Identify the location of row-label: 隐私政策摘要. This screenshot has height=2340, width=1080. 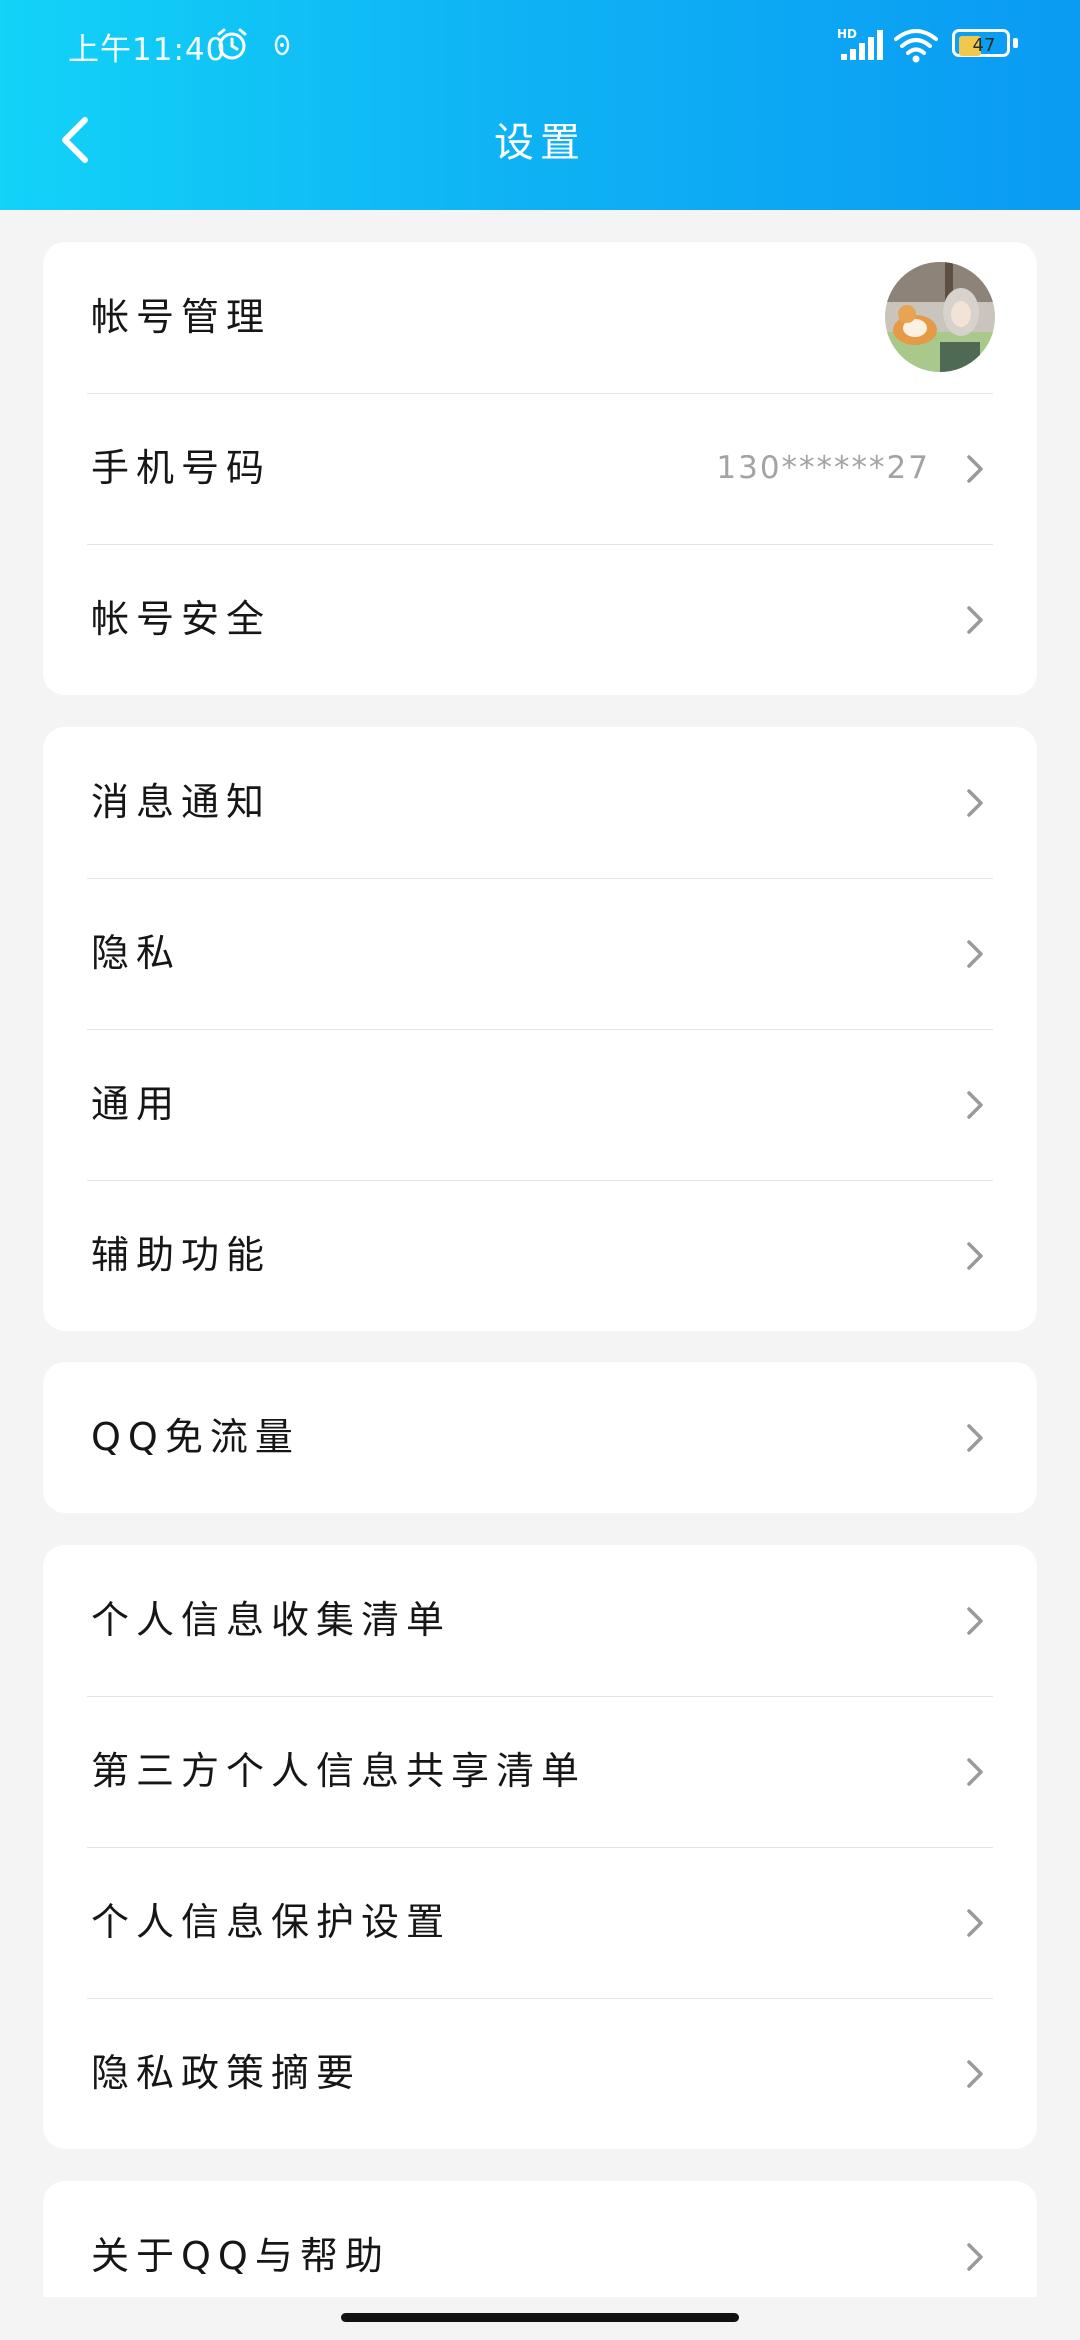
(226, 2073).